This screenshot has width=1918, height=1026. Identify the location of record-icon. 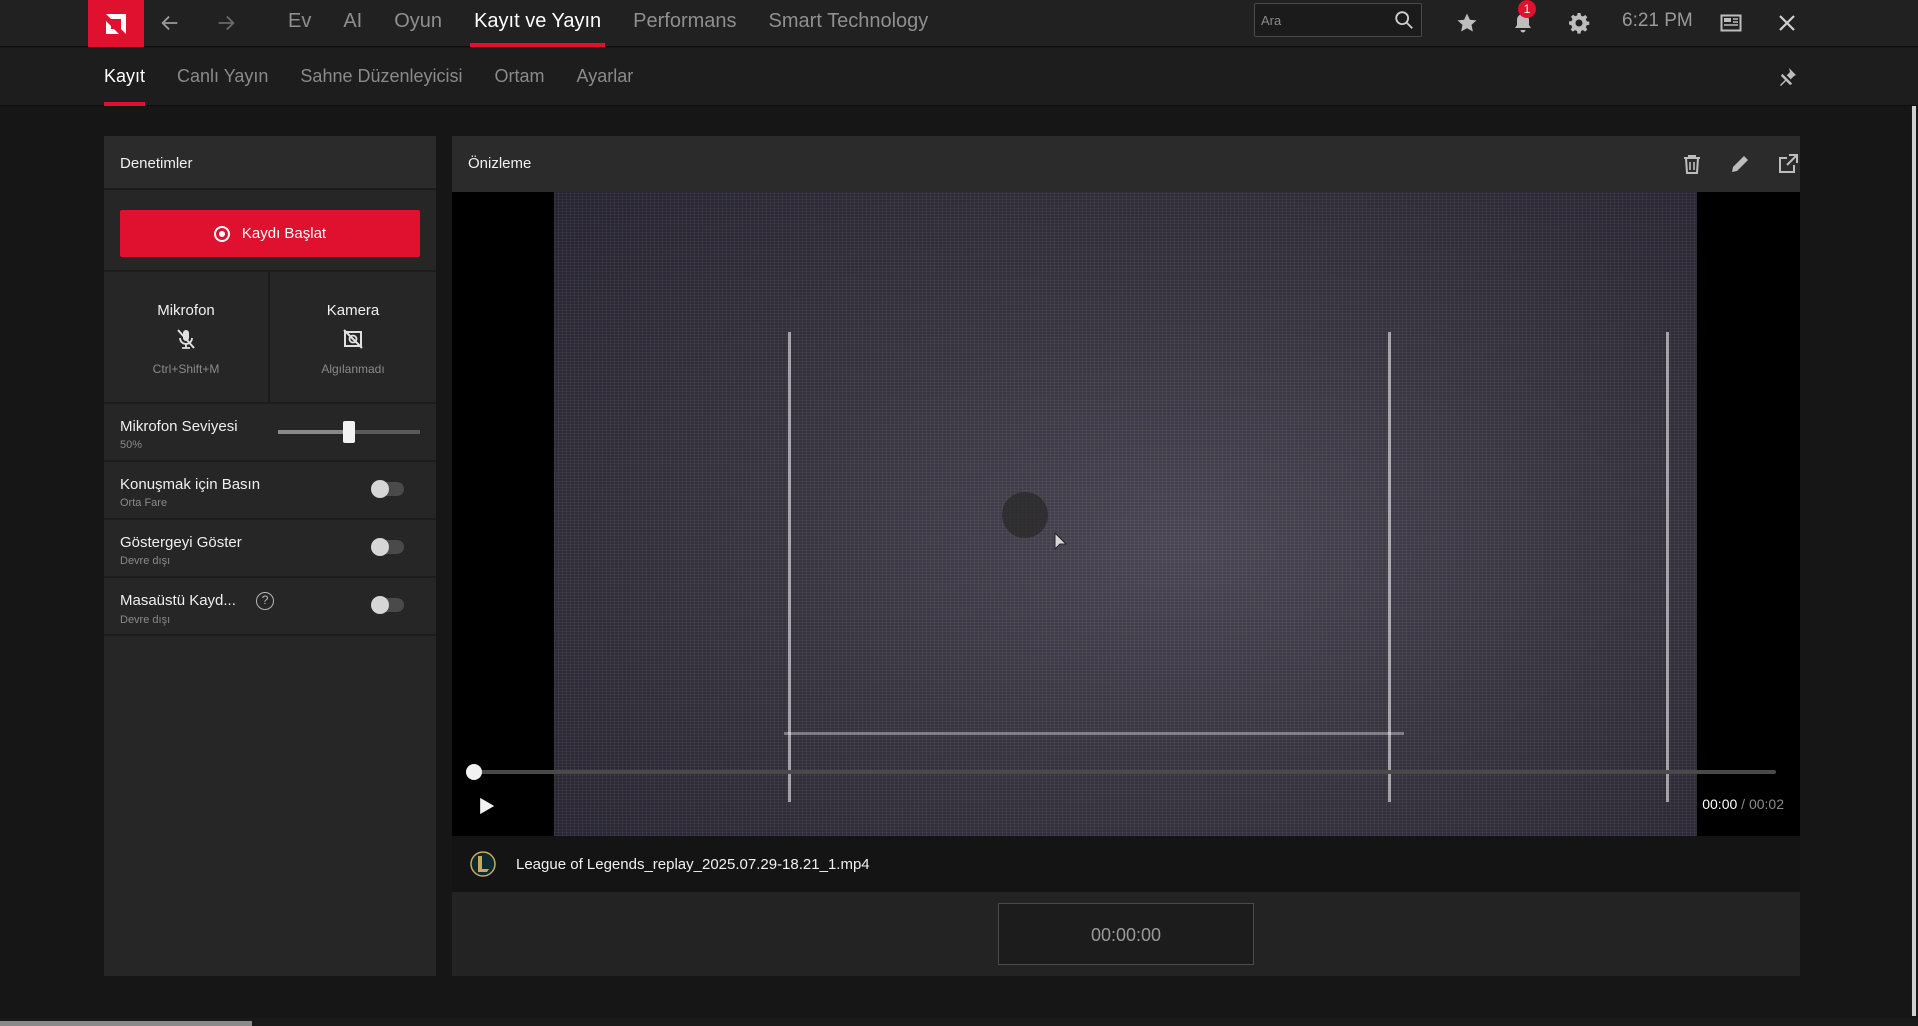
(221, 233).